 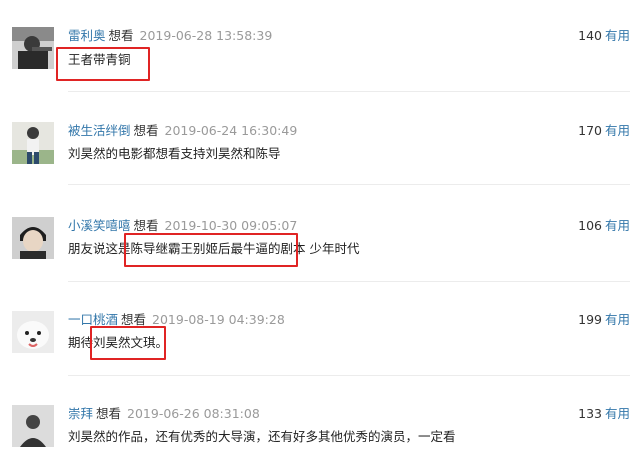 What do you see at coordinates (590, 35) in the screenshot?
I see `vote-count: 140` at bounding box center [590, 35].